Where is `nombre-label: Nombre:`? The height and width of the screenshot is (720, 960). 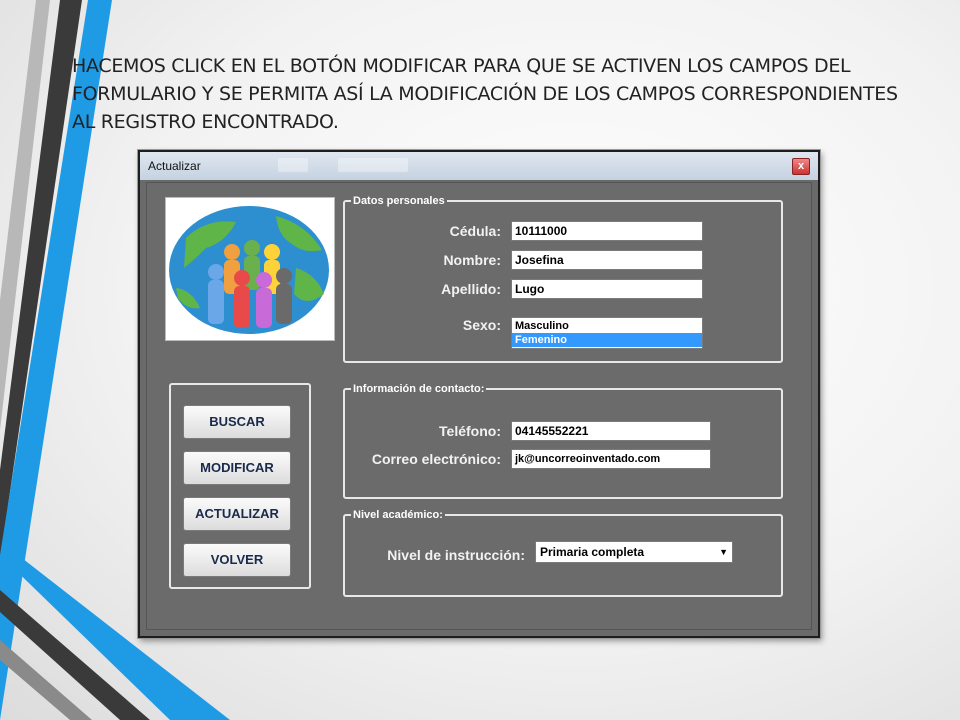 nombre-label: Nombre: is located at coordinates (472, 260).